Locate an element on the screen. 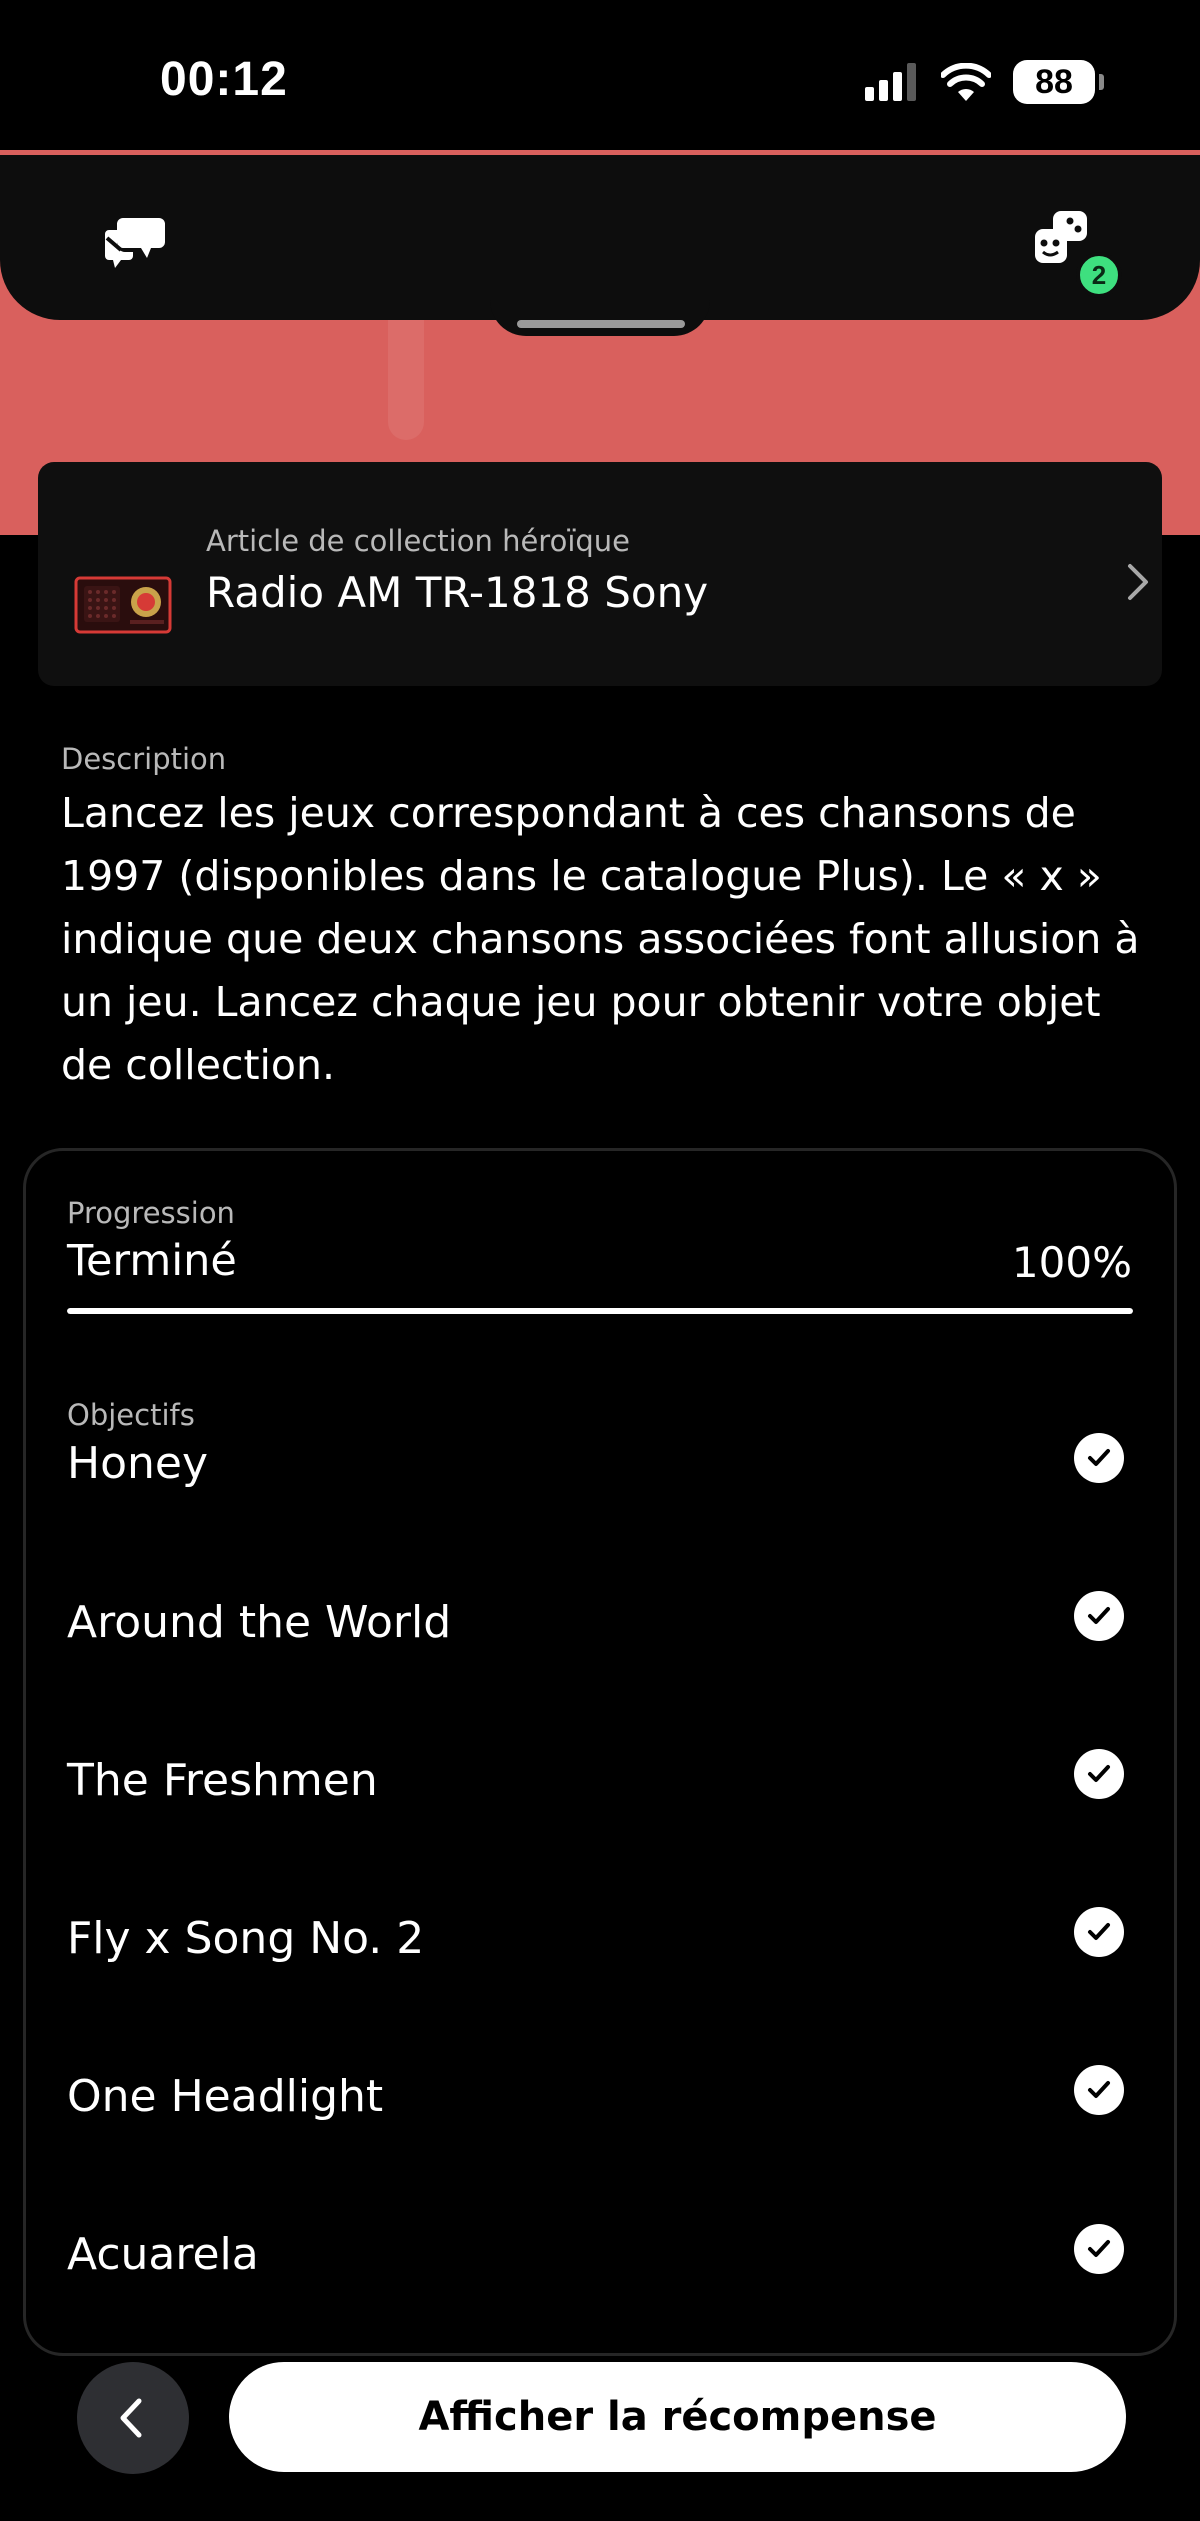 The height and width of the screenshot is (2521, 1200). objective-title: Acuarela is located at coordinates (163, 2254).